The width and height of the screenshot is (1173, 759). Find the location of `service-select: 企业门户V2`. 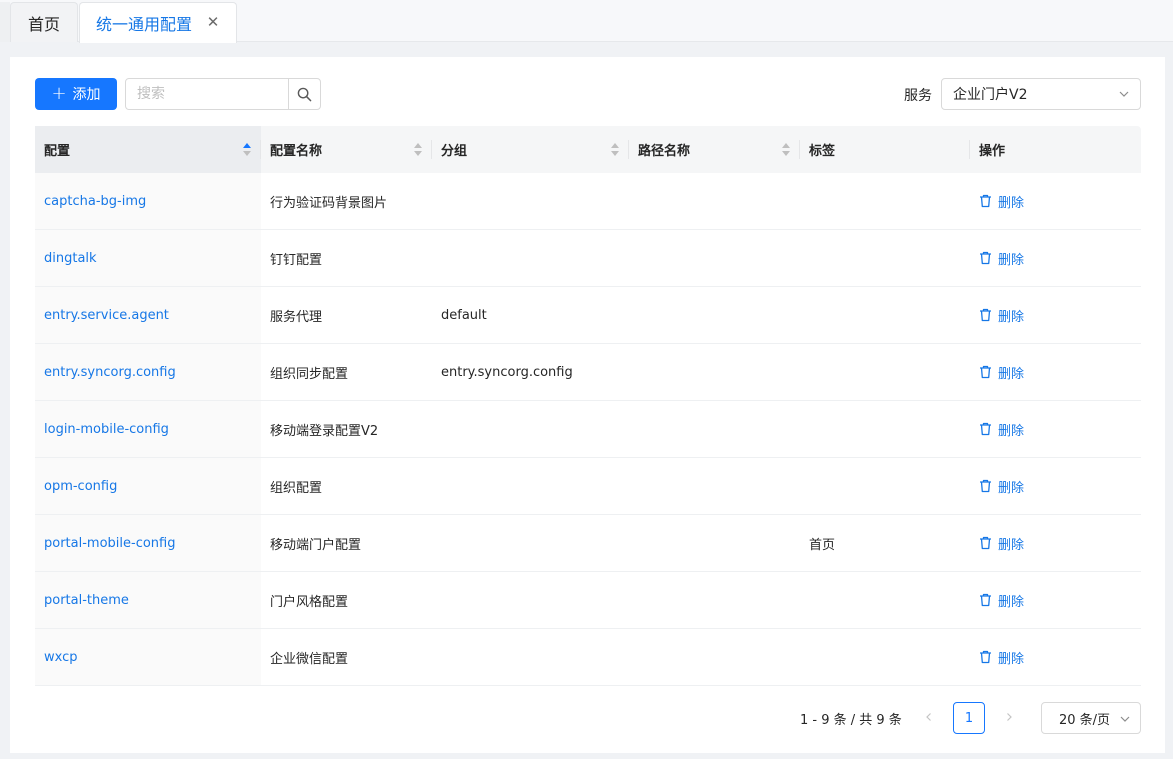

service-select: 企业门户V2 is located at coordinates (1041, 94).